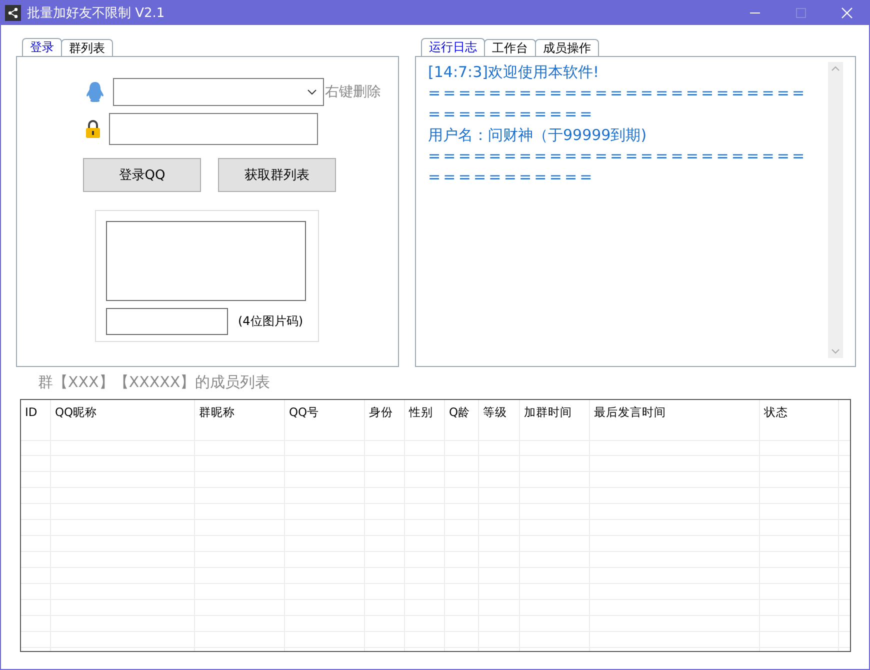 This screenshot has width=870, height=670. I want to click on scrollbar, so click(835, 210).